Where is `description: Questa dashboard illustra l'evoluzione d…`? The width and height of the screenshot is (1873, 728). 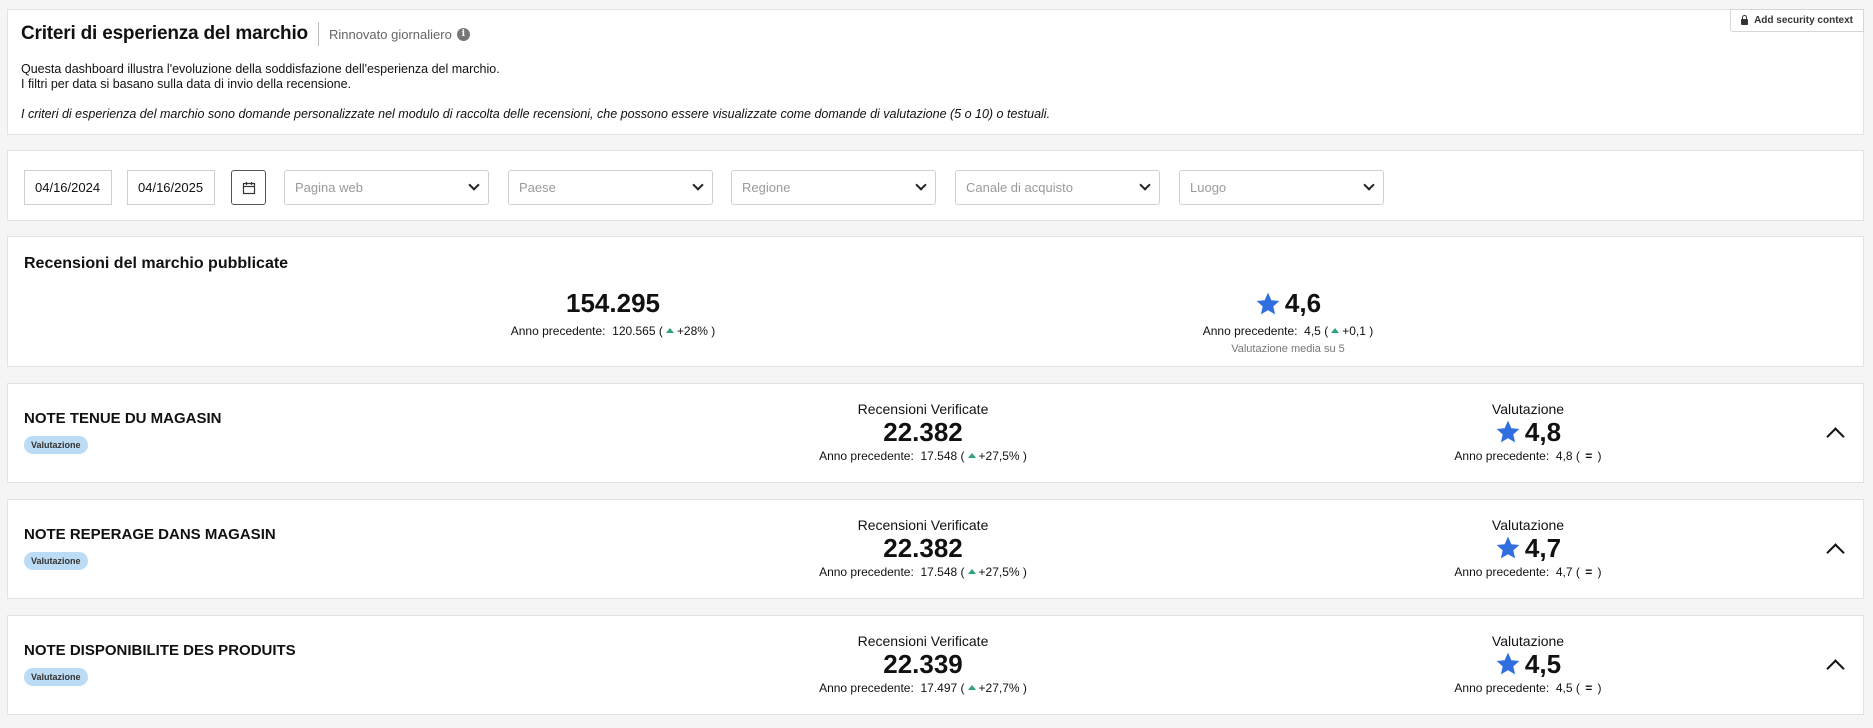 description: Questa dashboard illustra l'evoluzione d… is located at coordinates (260, 77).